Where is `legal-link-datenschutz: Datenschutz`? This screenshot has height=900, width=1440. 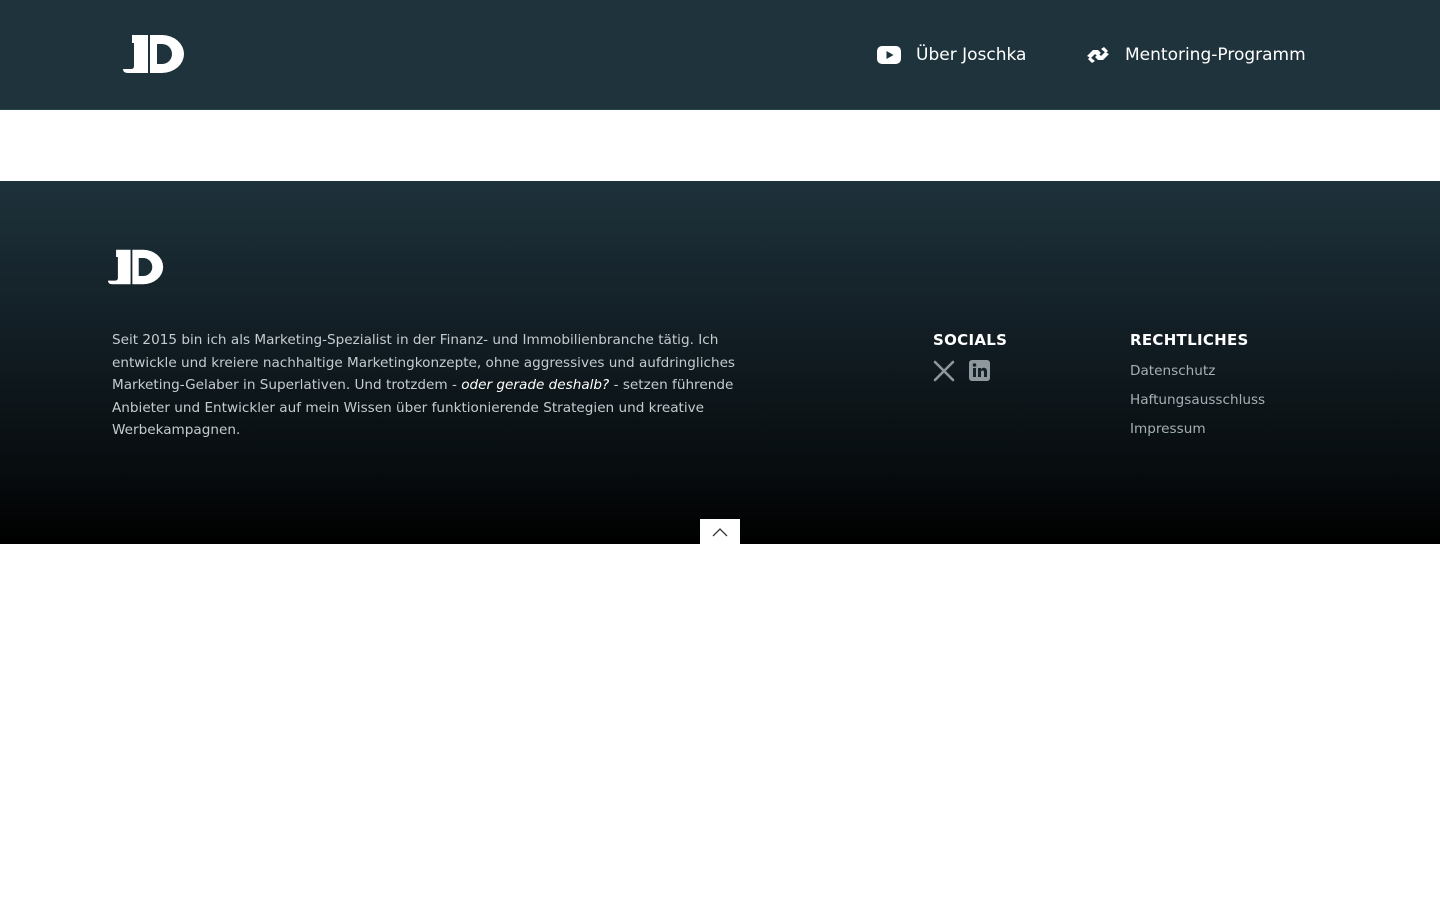 legal-link-datenschutz: Datenschutz is located at coordinates (1172, 371).